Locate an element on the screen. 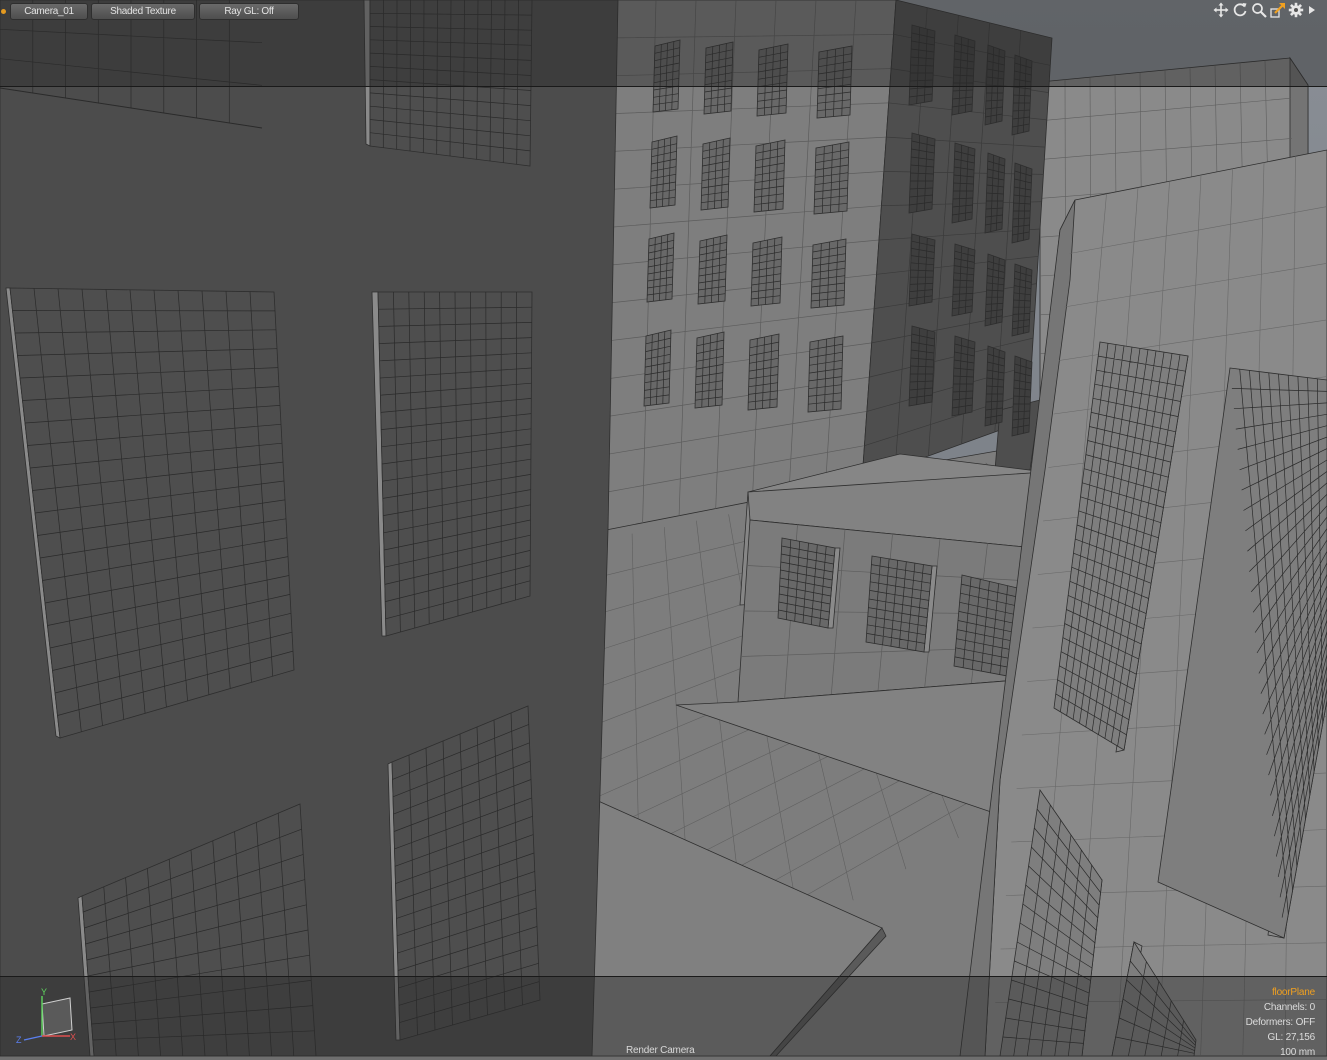  selected-item-name: floorPlane is located at coordinates (1293, 992).